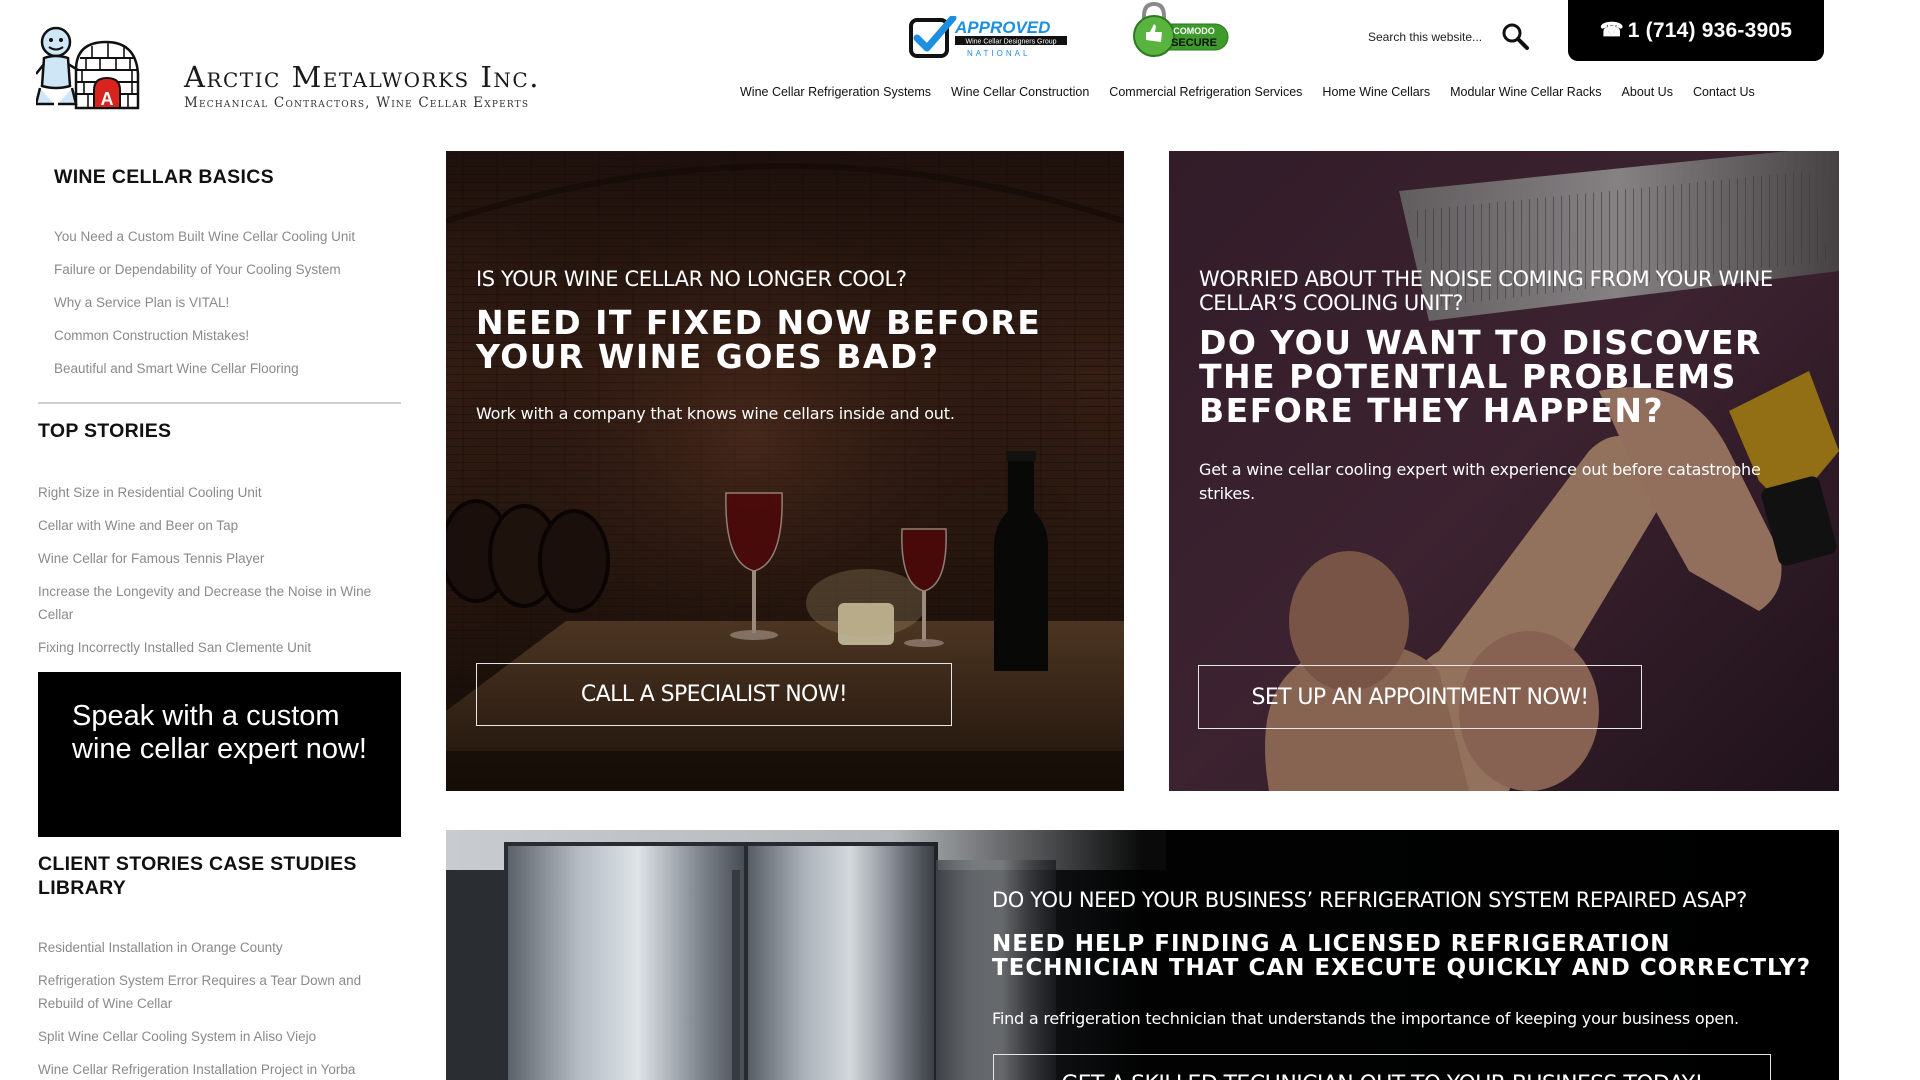 The image size is (1920, 1080). What do you see at coordinates (1647, 92) in the screenshot?
I see `nav-about-us: About Us` at bounding box center [1647, 92].